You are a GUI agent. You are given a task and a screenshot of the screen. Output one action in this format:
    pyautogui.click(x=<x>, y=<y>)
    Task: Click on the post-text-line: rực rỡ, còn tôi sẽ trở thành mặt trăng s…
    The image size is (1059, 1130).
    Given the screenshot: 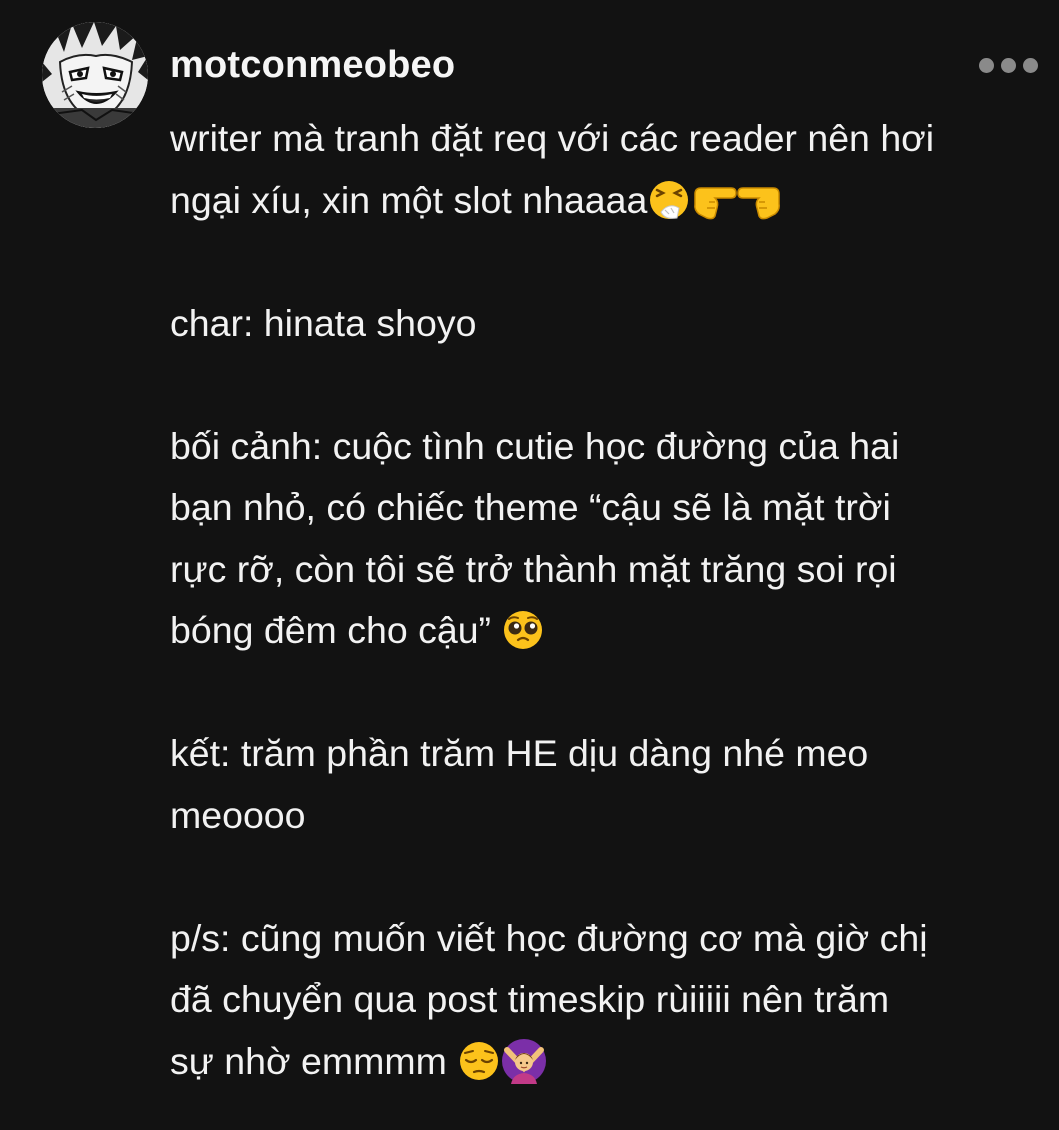 What is the action you would take?
    pyautogui.click(x=533, y=568)
    